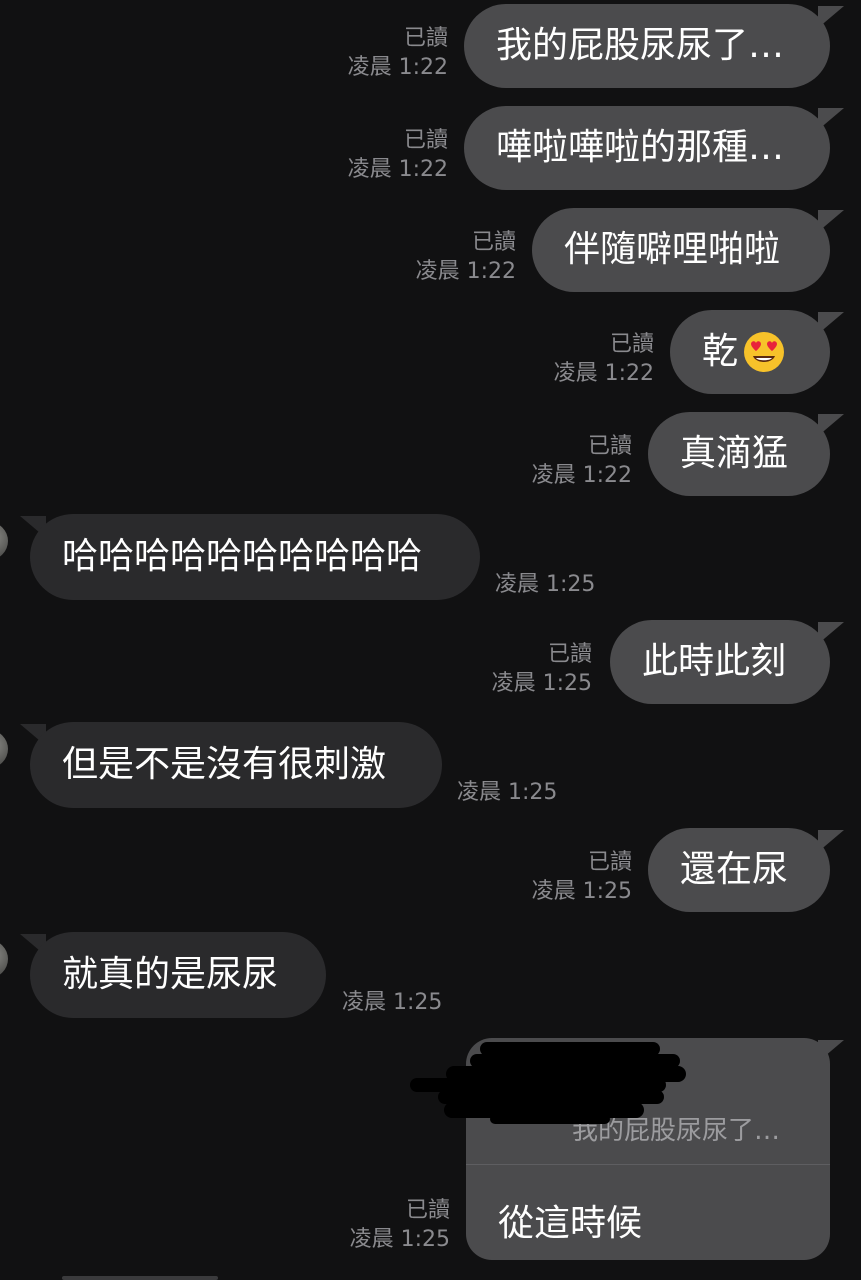  What do you see at coordinates (720, 351) in the screenshot?
I see `message-text: 乾` at bounding box center [720, 351].